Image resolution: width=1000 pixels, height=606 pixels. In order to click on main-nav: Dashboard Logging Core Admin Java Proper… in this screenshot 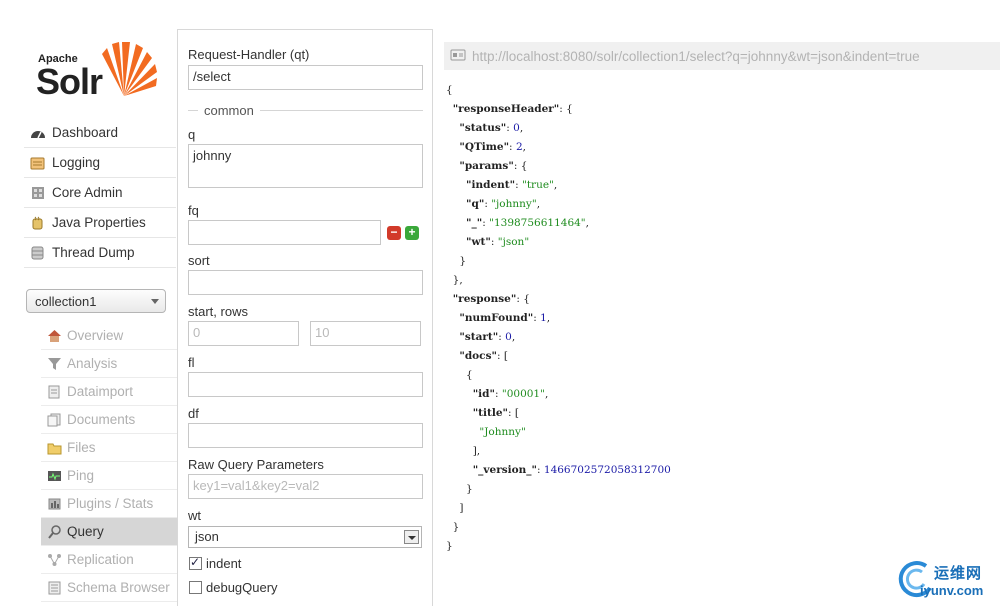, I will do `click(100, 193)`.